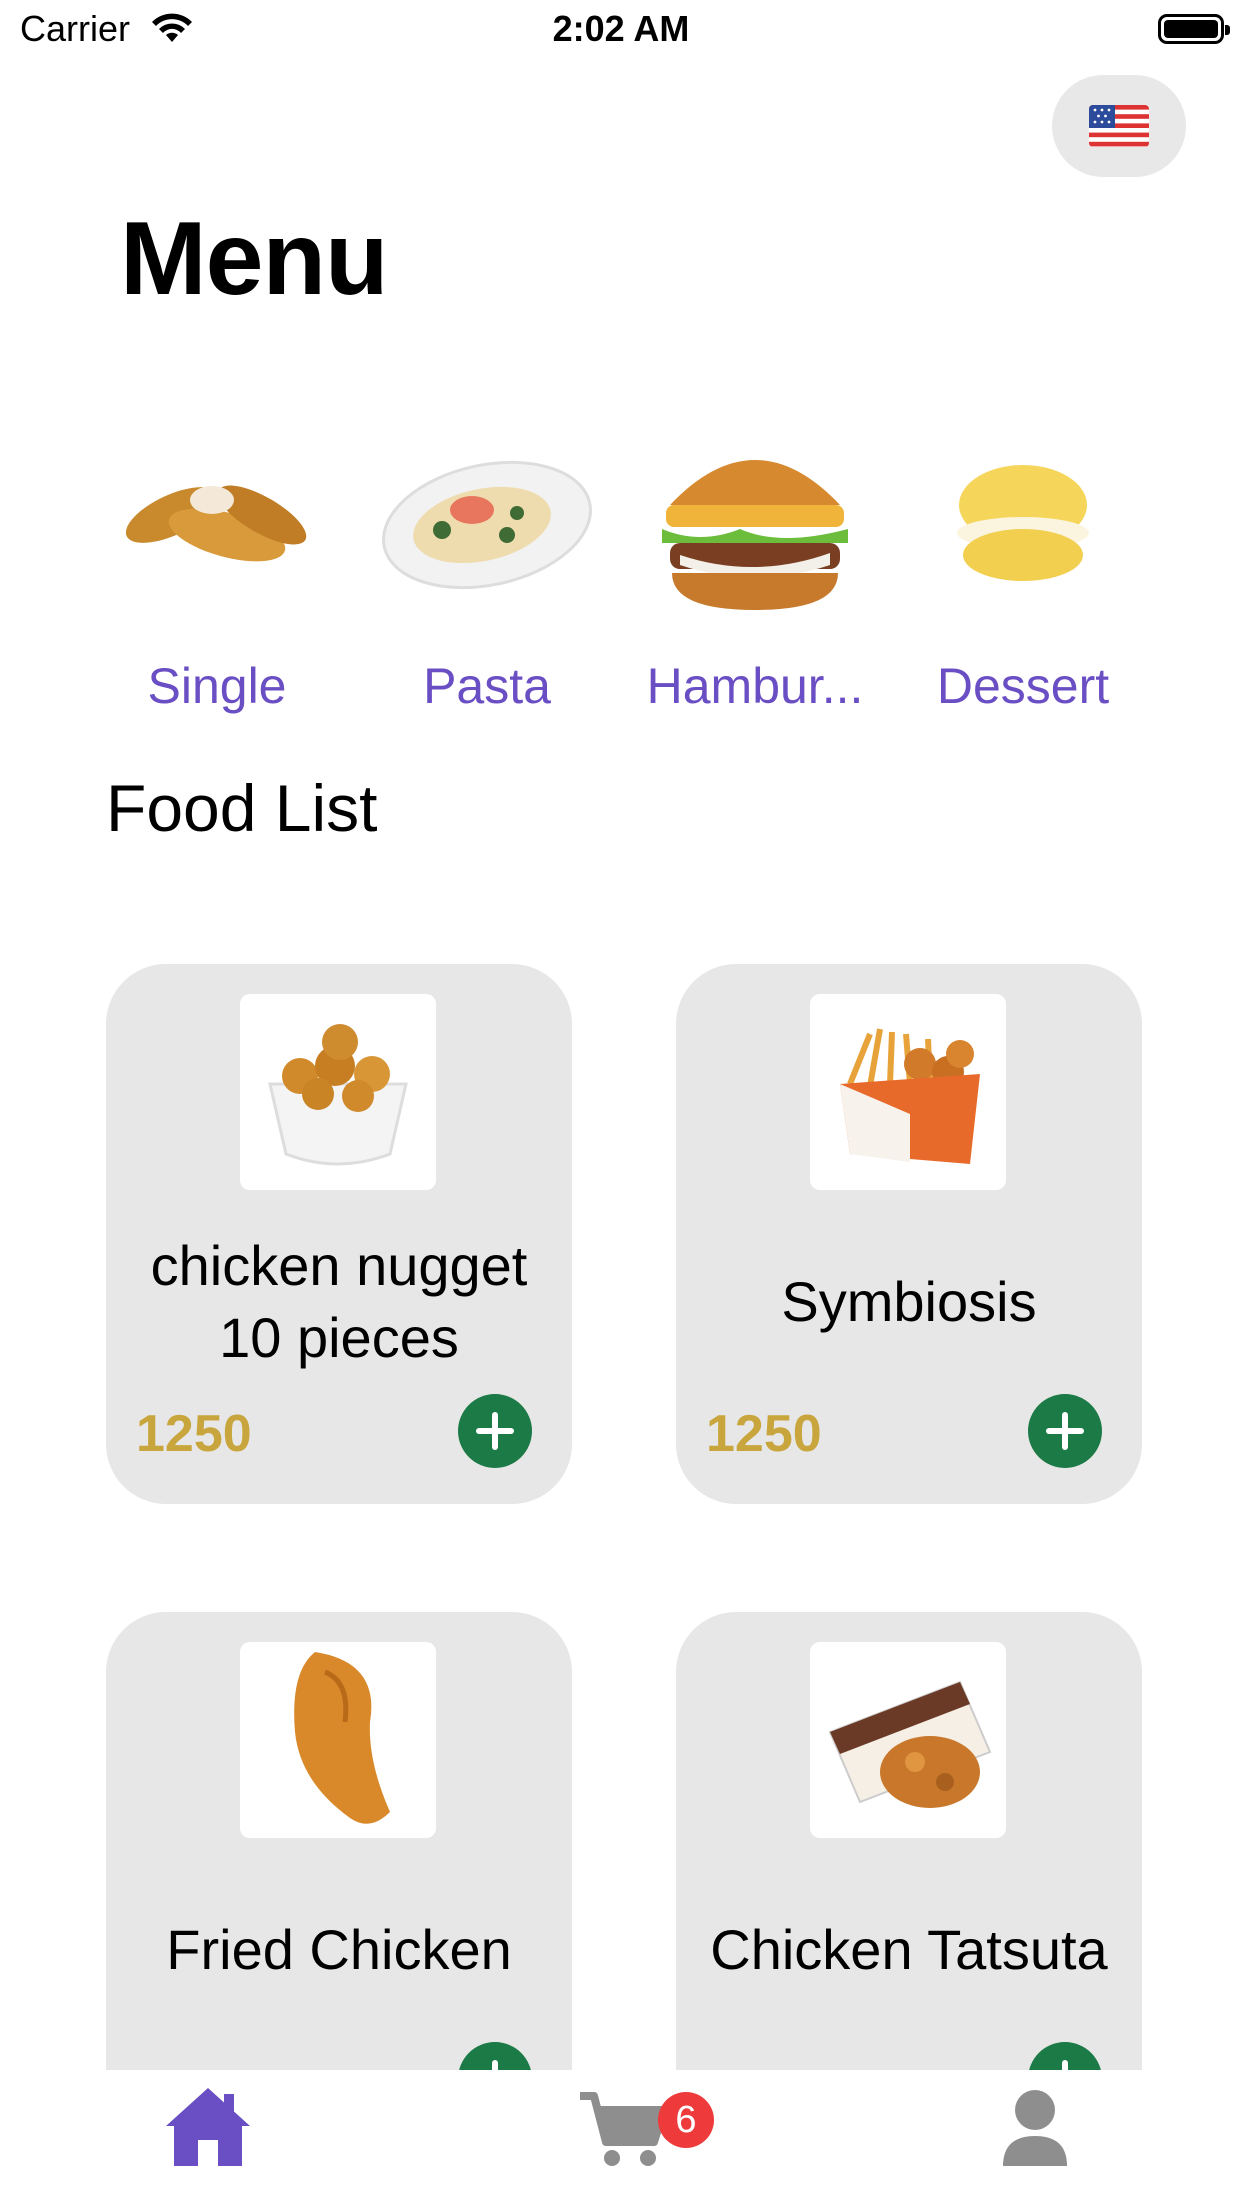 Image resolution: width=1242 pixels, height=2208 pixels. I want to click on cart-badge: 6, so click(686, 2120).